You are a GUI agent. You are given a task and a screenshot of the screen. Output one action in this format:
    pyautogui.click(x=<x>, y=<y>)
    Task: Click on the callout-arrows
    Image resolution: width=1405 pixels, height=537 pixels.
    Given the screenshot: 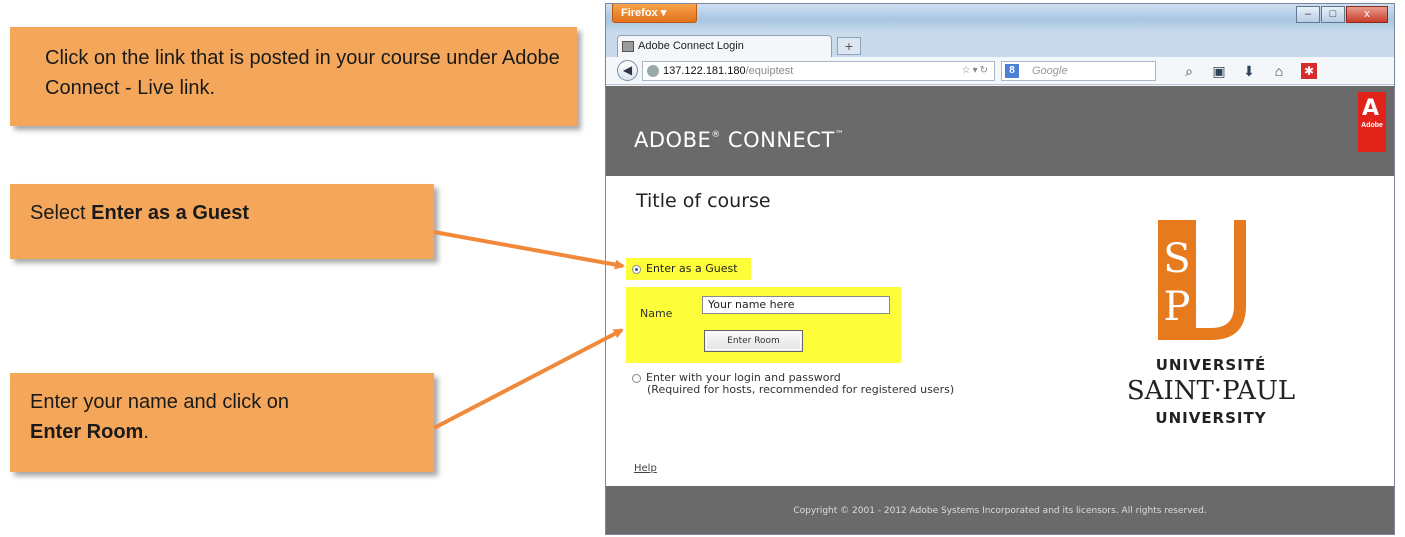 What is the action you would take?
    pyautogui.click(x=529, y=330)
    